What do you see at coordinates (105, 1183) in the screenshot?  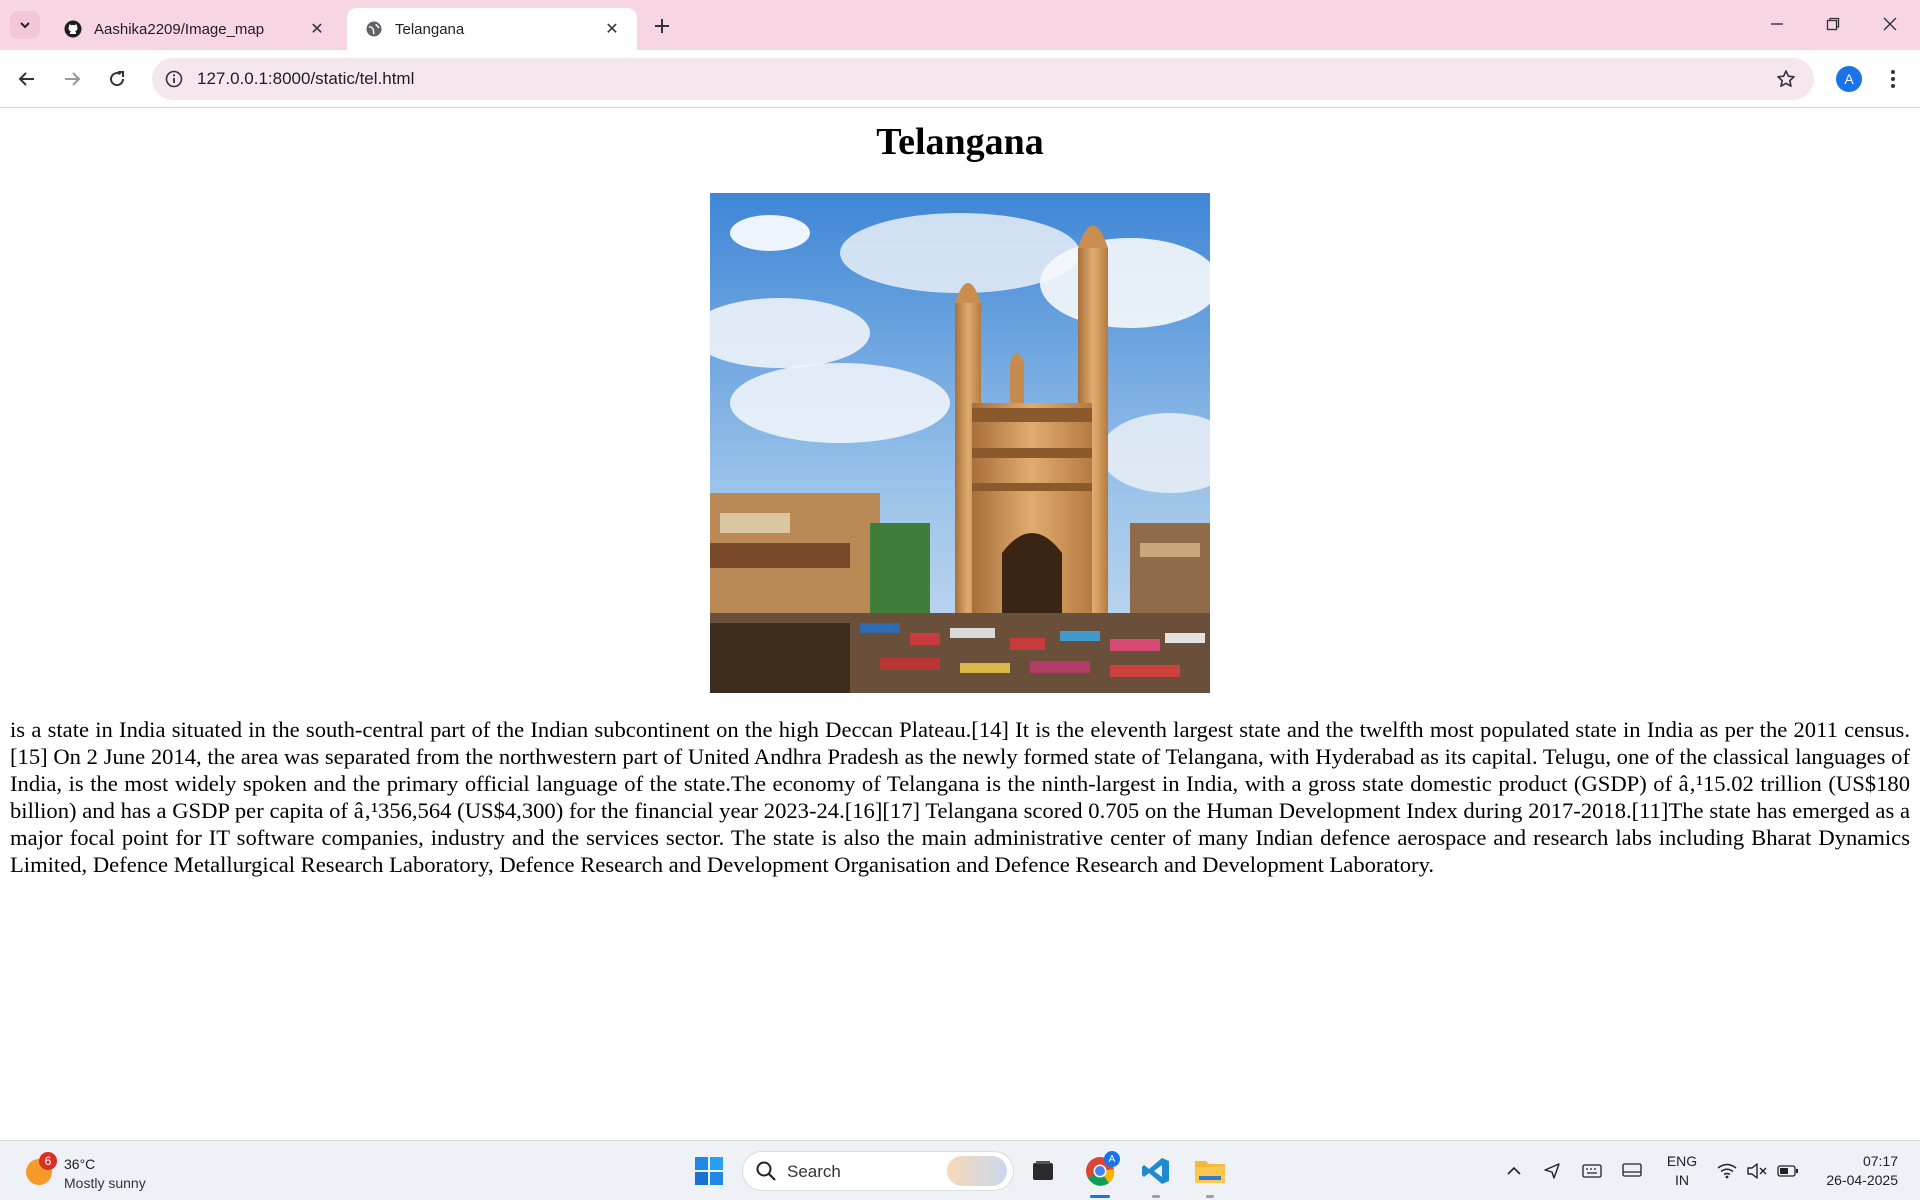 I see `weather-condition: Mostly sunny` at bounding box center [105, 1183].